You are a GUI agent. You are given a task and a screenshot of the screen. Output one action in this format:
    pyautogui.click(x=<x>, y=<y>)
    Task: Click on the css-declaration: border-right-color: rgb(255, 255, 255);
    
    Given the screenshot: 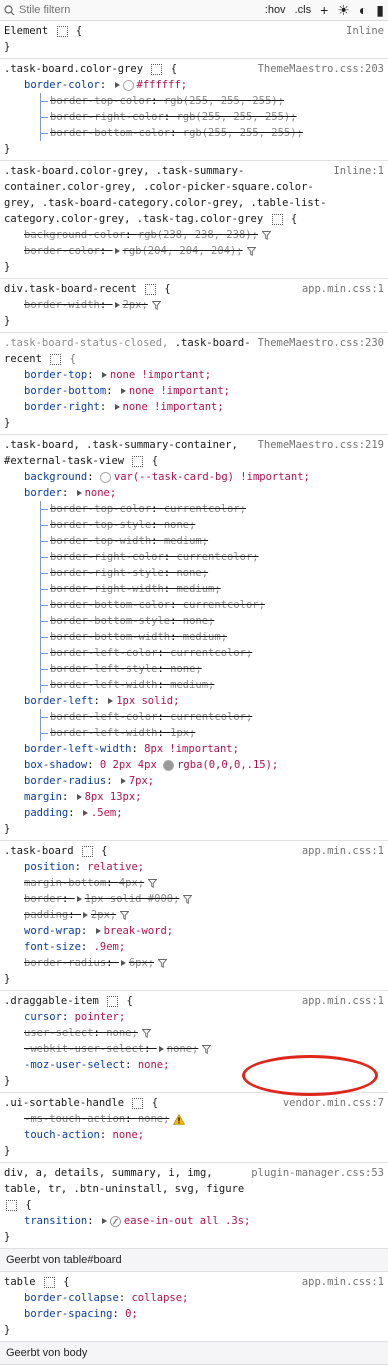 What is the action you would take?
    pyautogui.click(x=194, y=117)
    